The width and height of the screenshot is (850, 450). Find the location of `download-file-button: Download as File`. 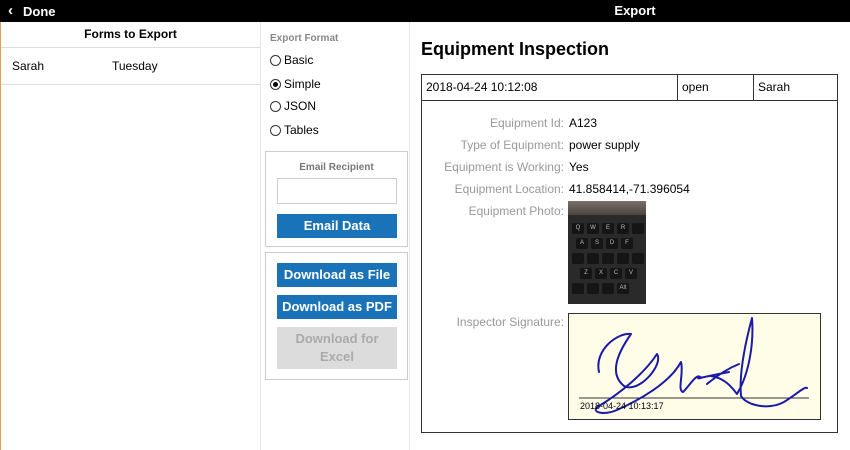

download-file-button: Download as File is located at coordinates (337, 275).